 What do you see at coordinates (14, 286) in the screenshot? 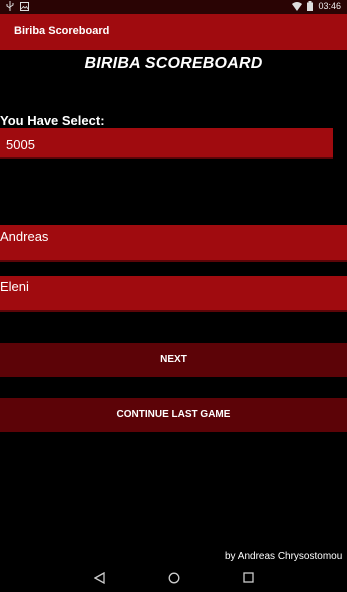
I see `player2-name-value: Eleni` at bounding box center [14, 286].